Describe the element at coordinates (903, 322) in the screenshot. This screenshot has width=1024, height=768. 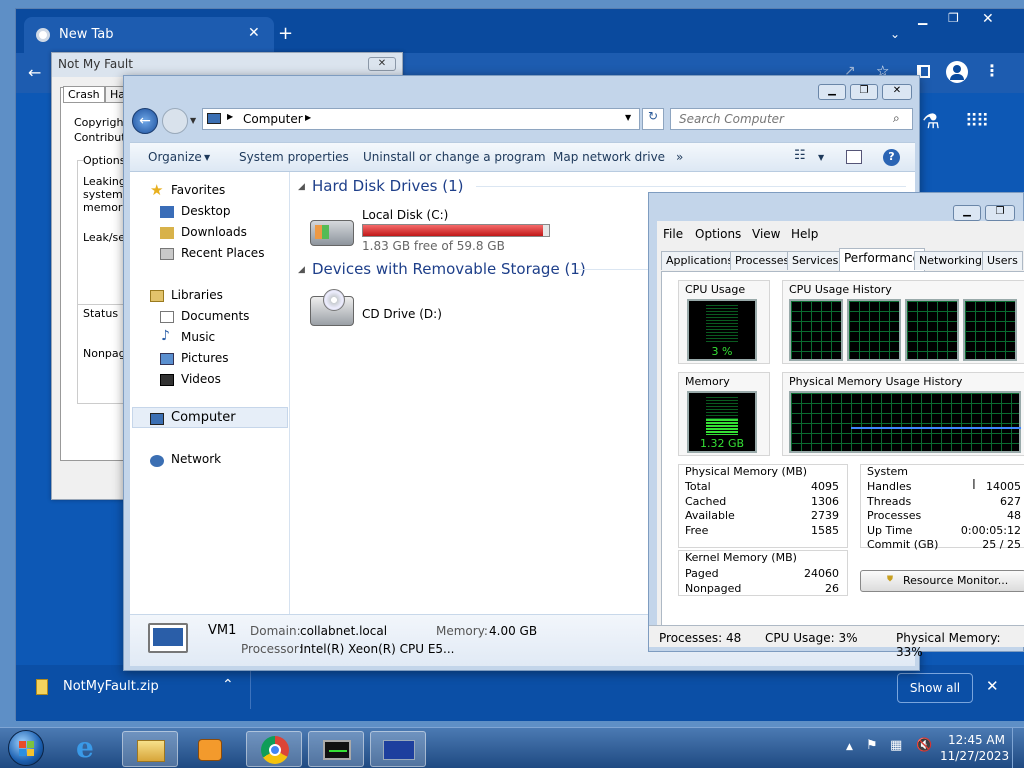
I see `cpu-history-group: CPU Usage History` at that location.